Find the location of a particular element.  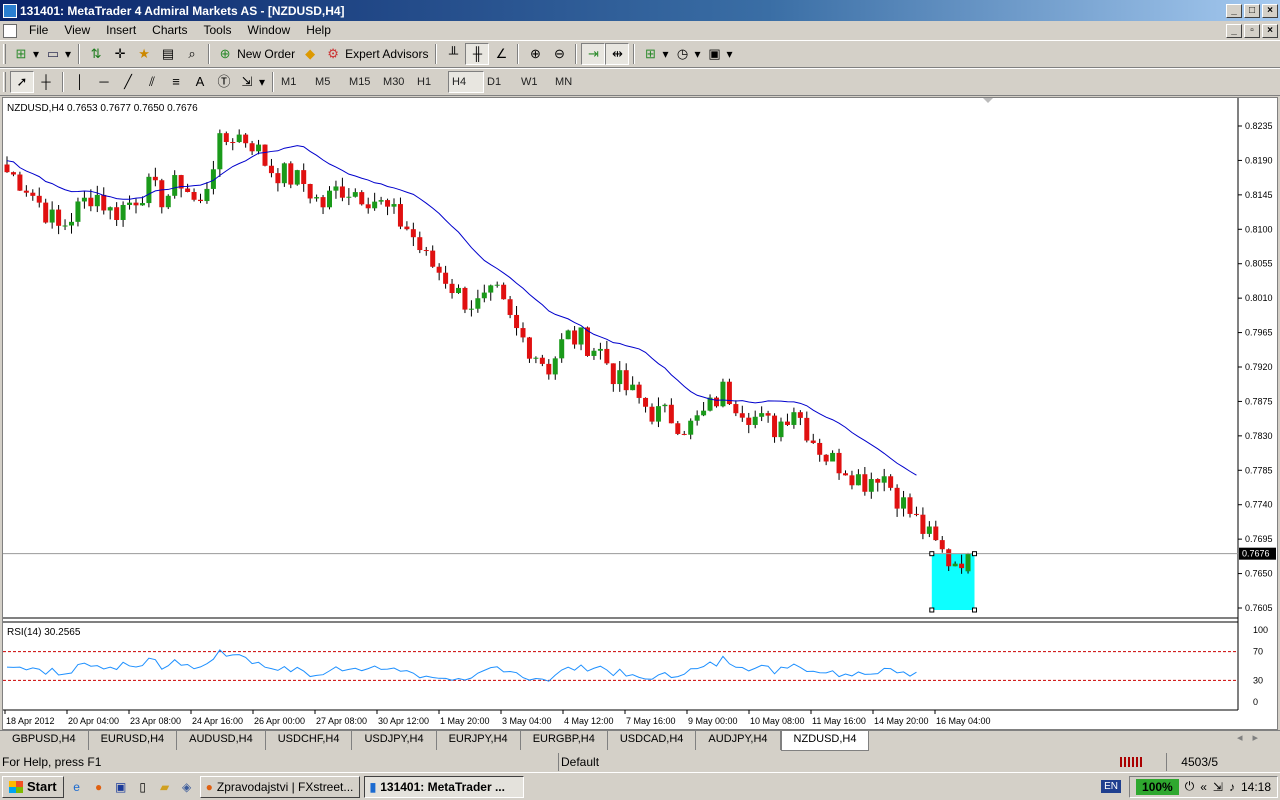

battery-indicator: 100% is located at coordinates (1157, 786).